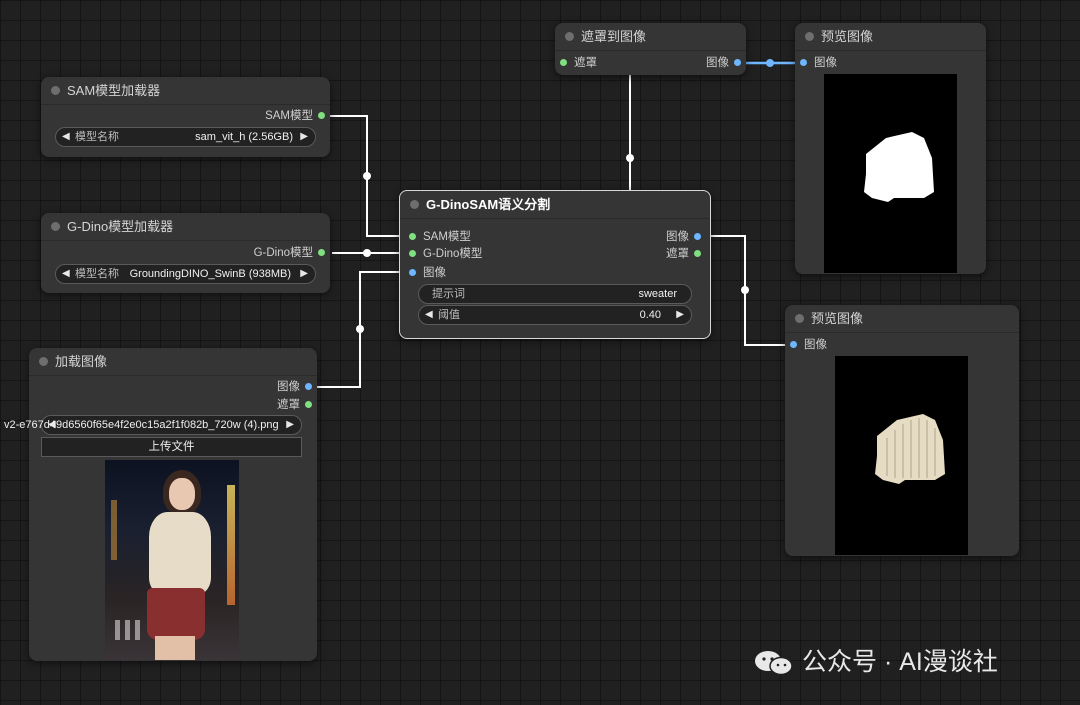 The height and width of the screenshot is (705, 1080). Describe the element at coordinates (210, 274) in the screenshot. I see `widget-value: GroundingDINO_SwinB (938MB)` at that location.